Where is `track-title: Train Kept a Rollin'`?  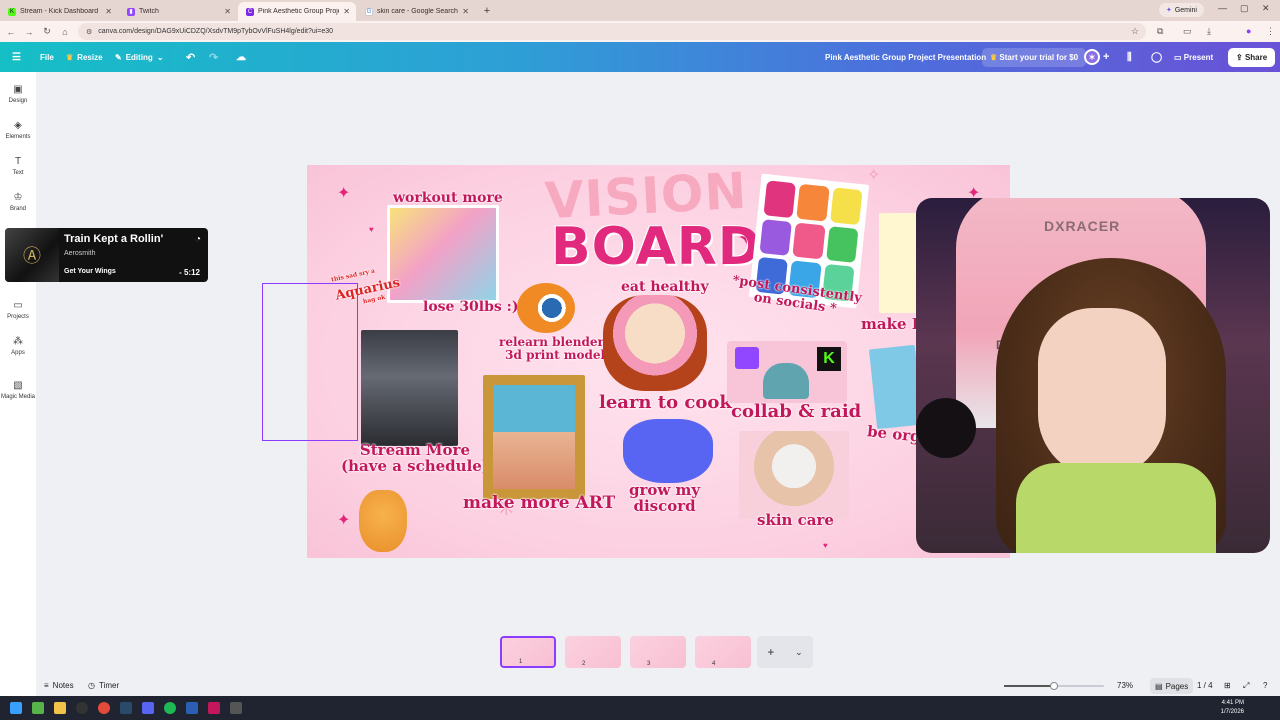
track-title: Train Kept a Rollin' is located at coordinates (114, 239).